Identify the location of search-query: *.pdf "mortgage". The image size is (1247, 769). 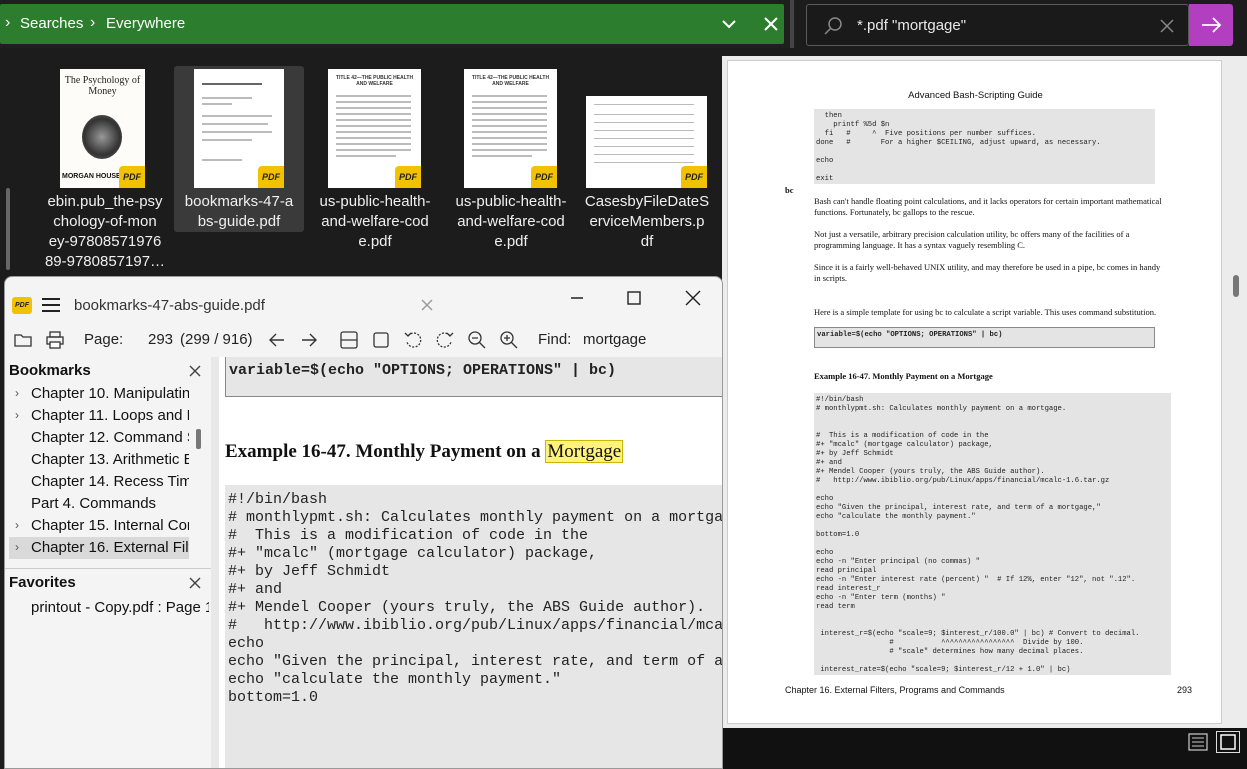
(911, 25).